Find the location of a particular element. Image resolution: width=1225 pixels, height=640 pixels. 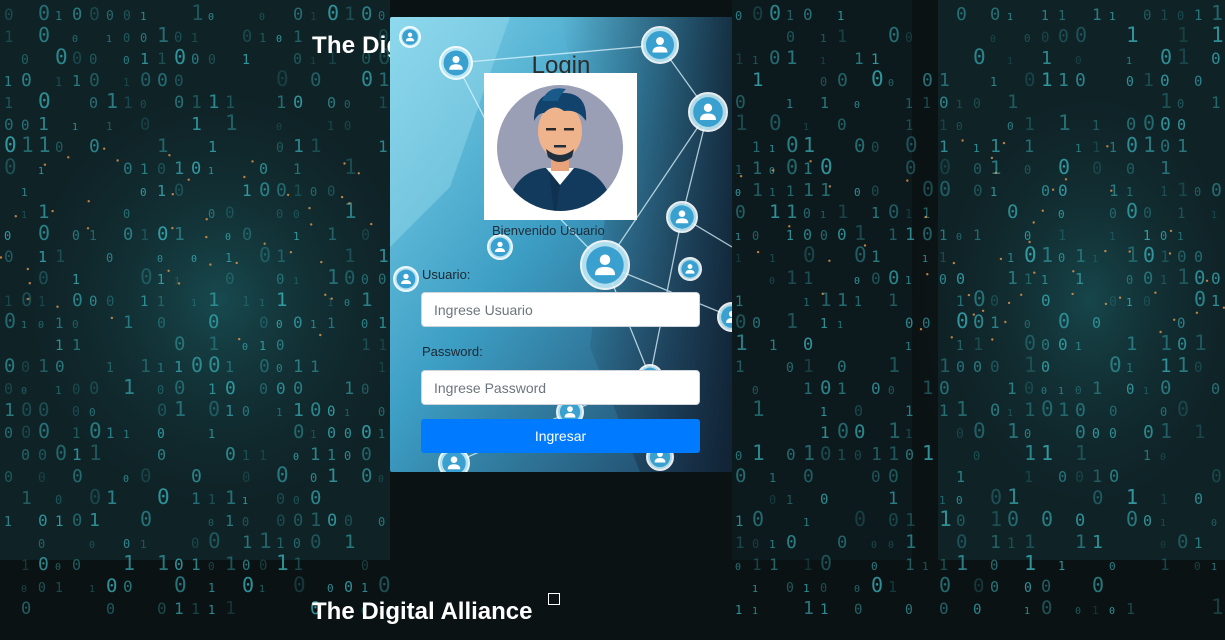

username-label: Usuario: is located at coordinates (446, 274).